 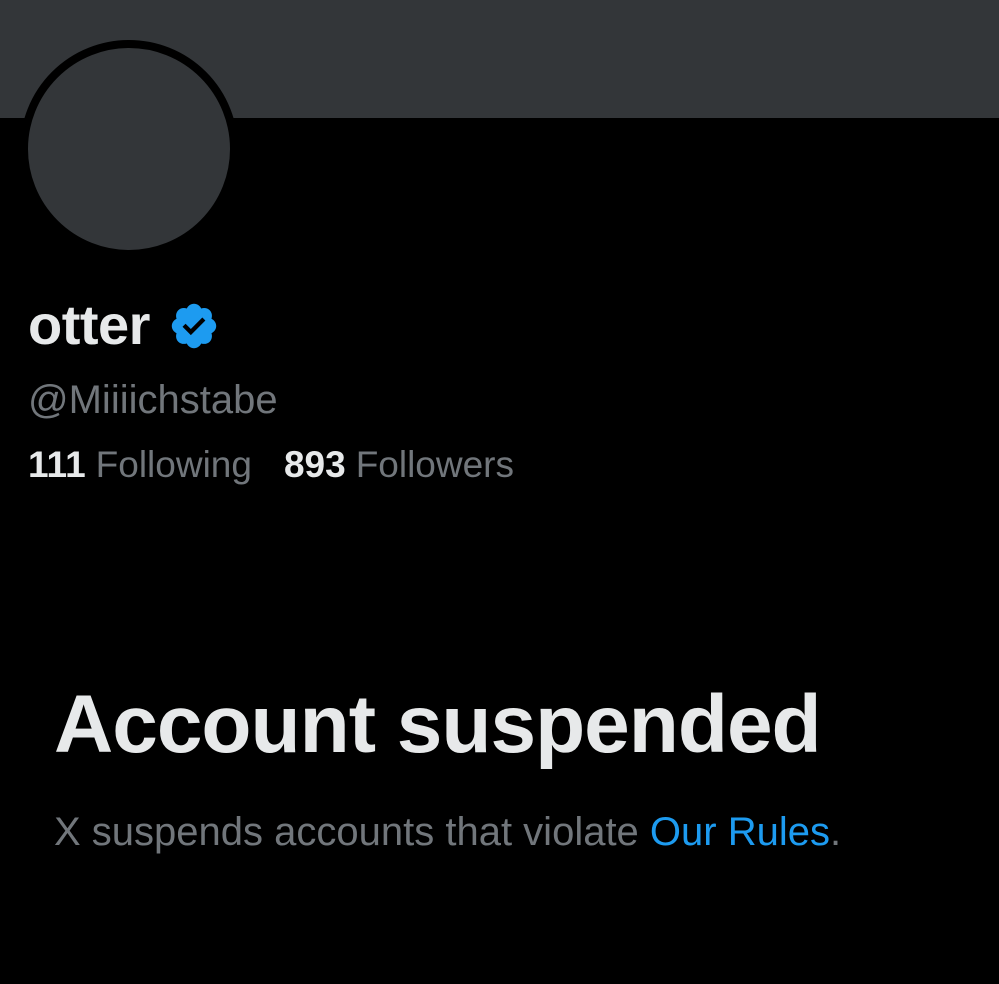 I want to click on followers-stat: 893 Followers, so click(x=399, y=465).